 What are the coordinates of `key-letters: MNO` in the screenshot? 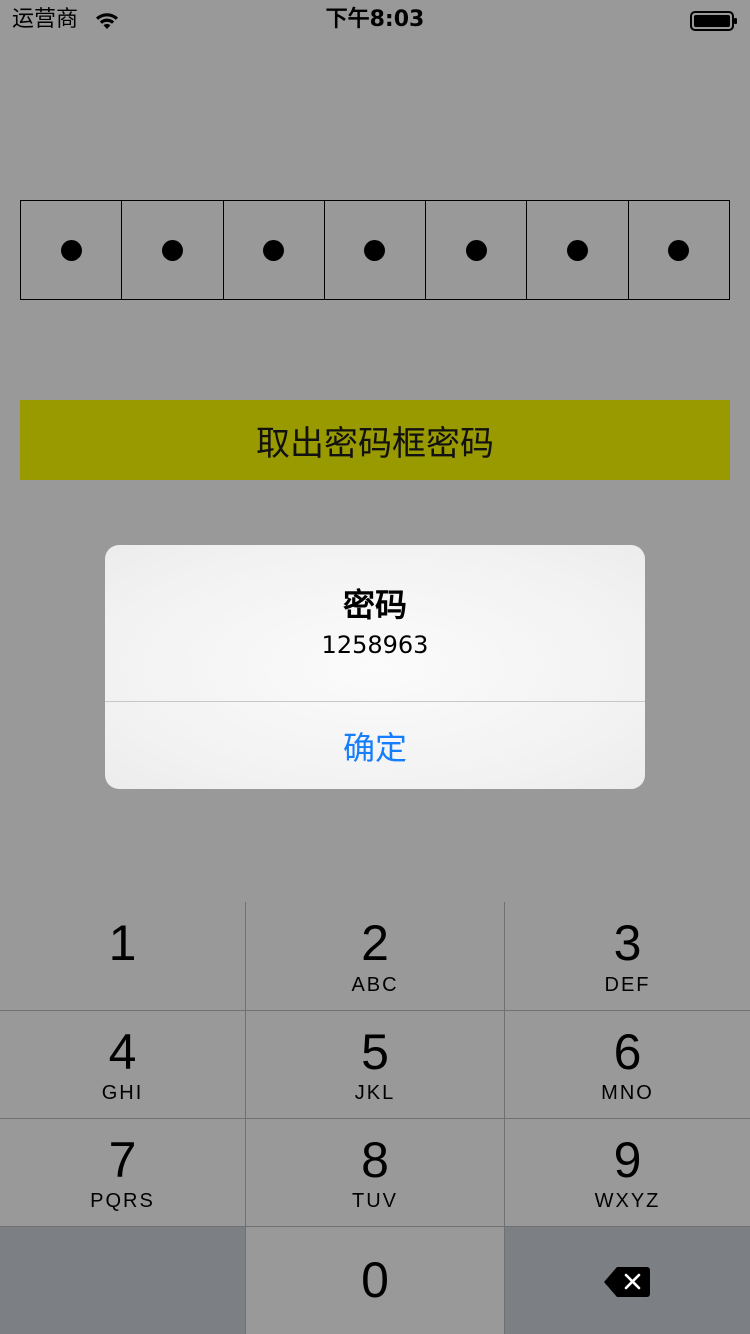 It's located at (627, 1093).